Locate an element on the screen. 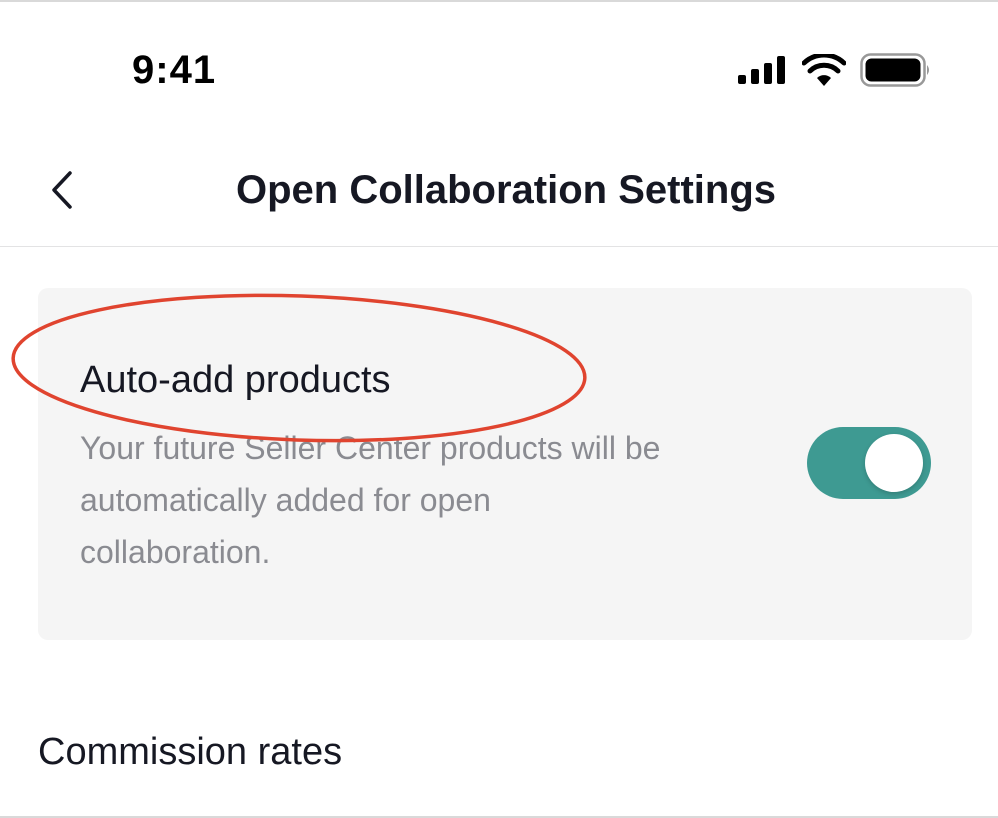 The height and width of the screenshot is (818, 998). toggle-knob is located at coordinates (894, 463).